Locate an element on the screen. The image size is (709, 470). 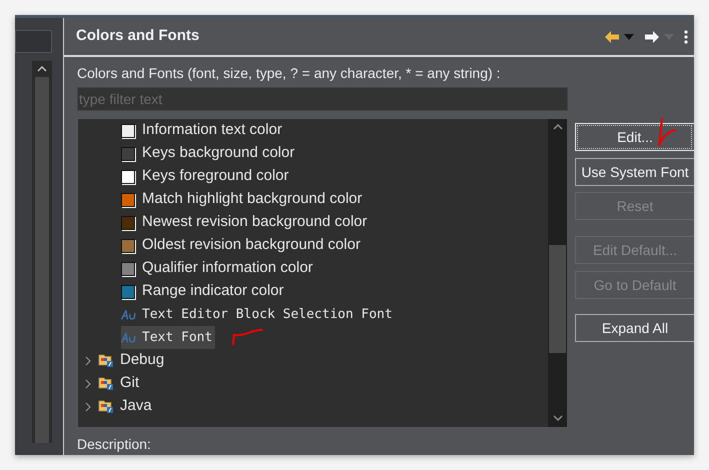
action-button: Expand All is located at coordinates (634, 328).